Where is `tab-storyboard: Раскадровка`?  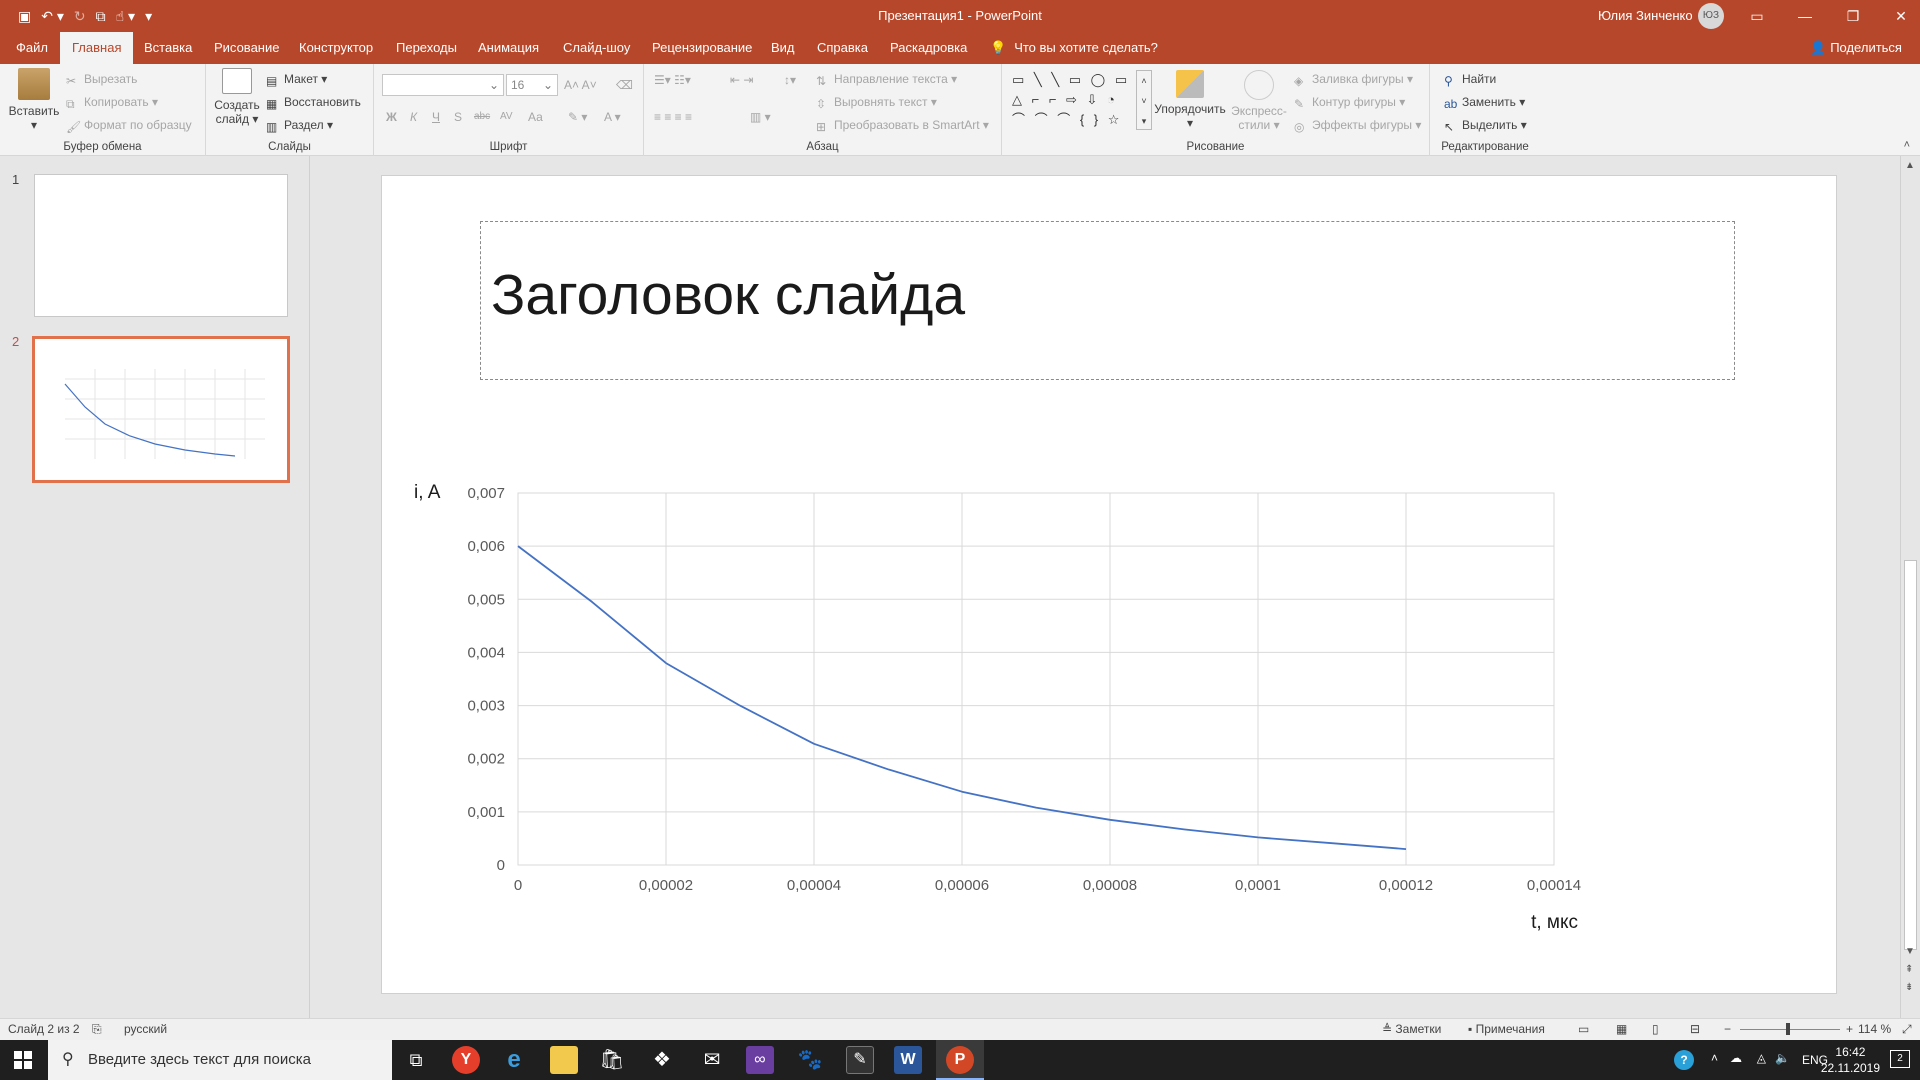 tab-storyboard: Раскадровка is located at coordinates (928, 48).